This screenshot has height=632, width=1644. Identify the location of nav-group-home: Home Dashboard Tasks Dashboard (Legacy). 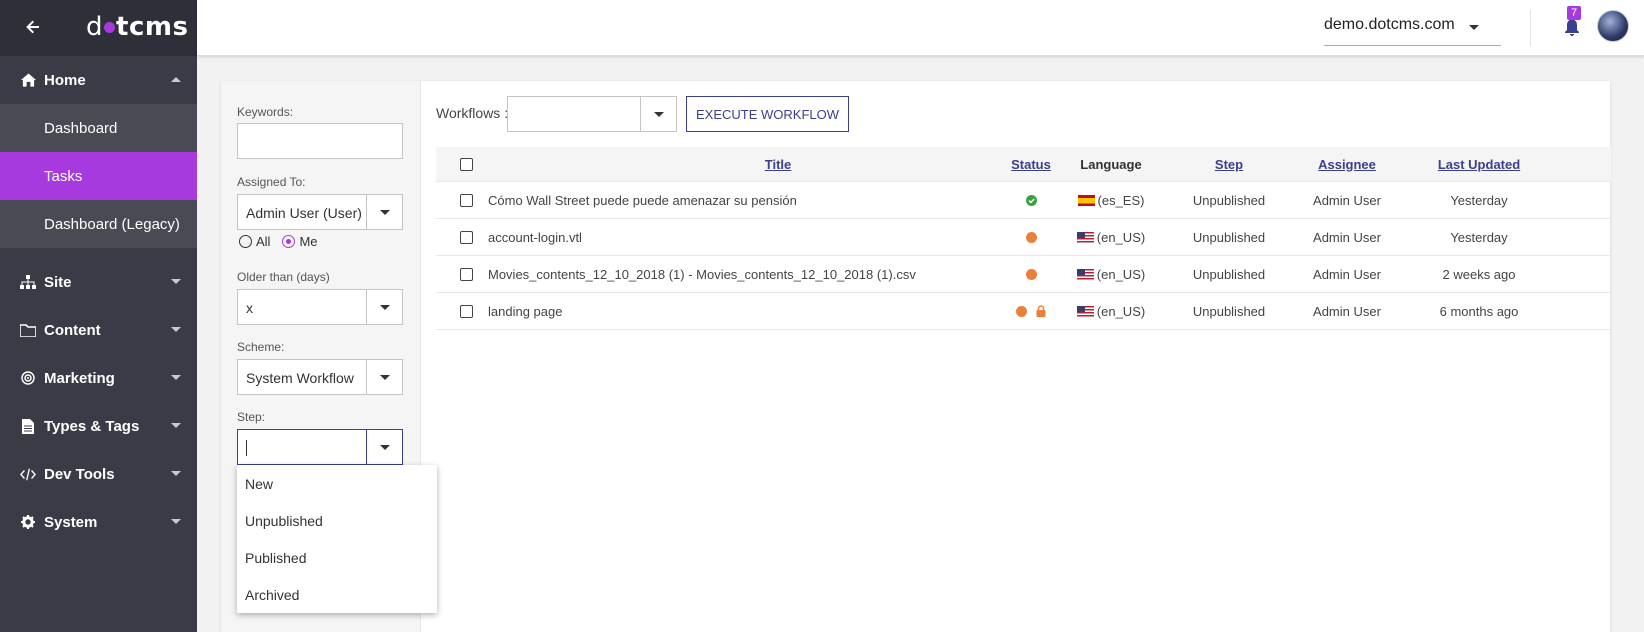
(98, 152).